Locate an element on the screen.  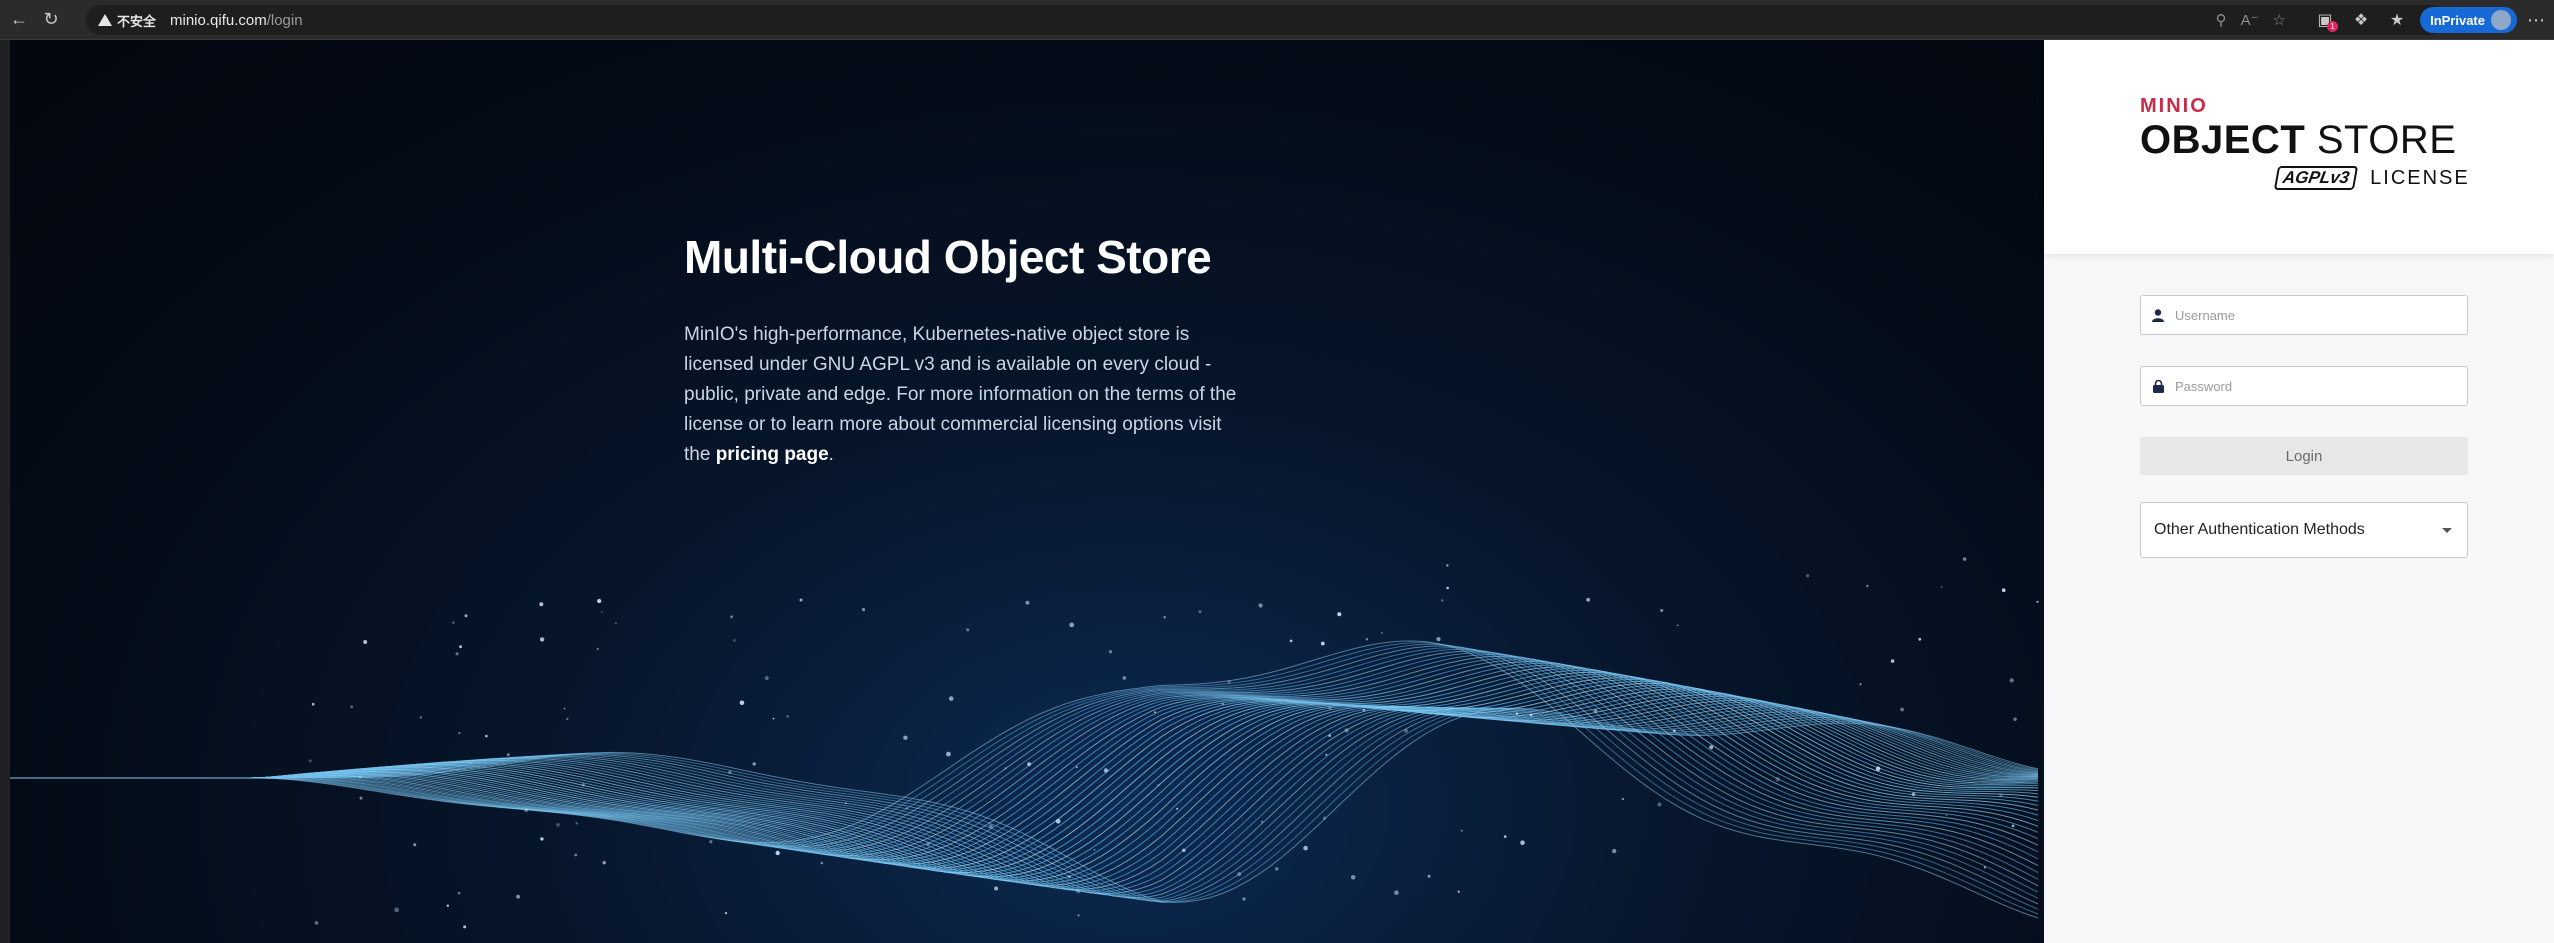
back-icon: ← is located at coordinates (19, 20).